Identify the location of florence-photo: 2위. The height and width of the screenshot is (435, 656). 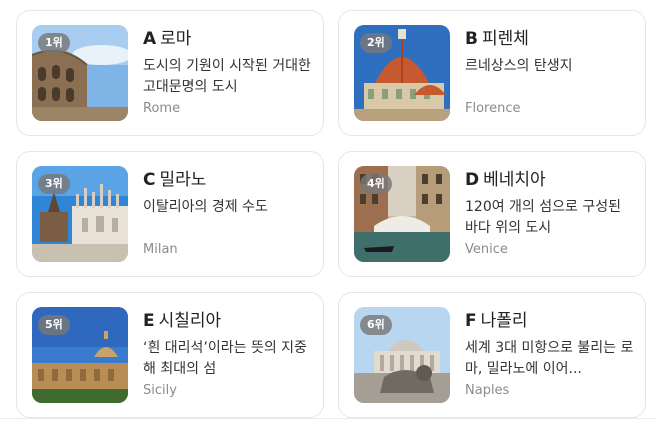
(402, 73).